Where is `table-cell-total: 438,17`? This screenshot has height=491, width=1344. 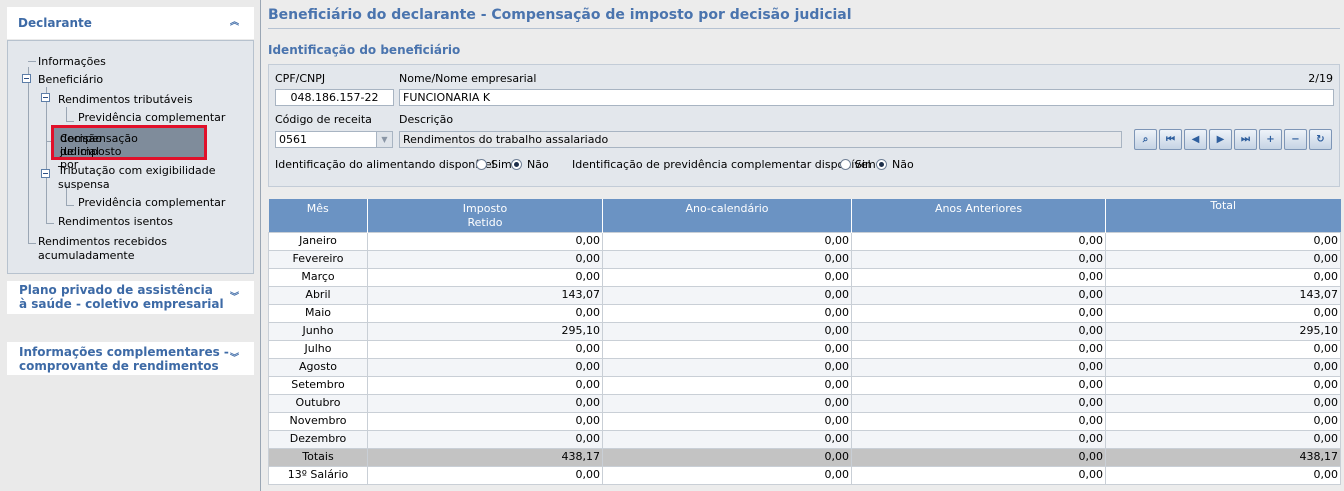
table-cell-total: 438,17 is located at coordinates (1223, 457).